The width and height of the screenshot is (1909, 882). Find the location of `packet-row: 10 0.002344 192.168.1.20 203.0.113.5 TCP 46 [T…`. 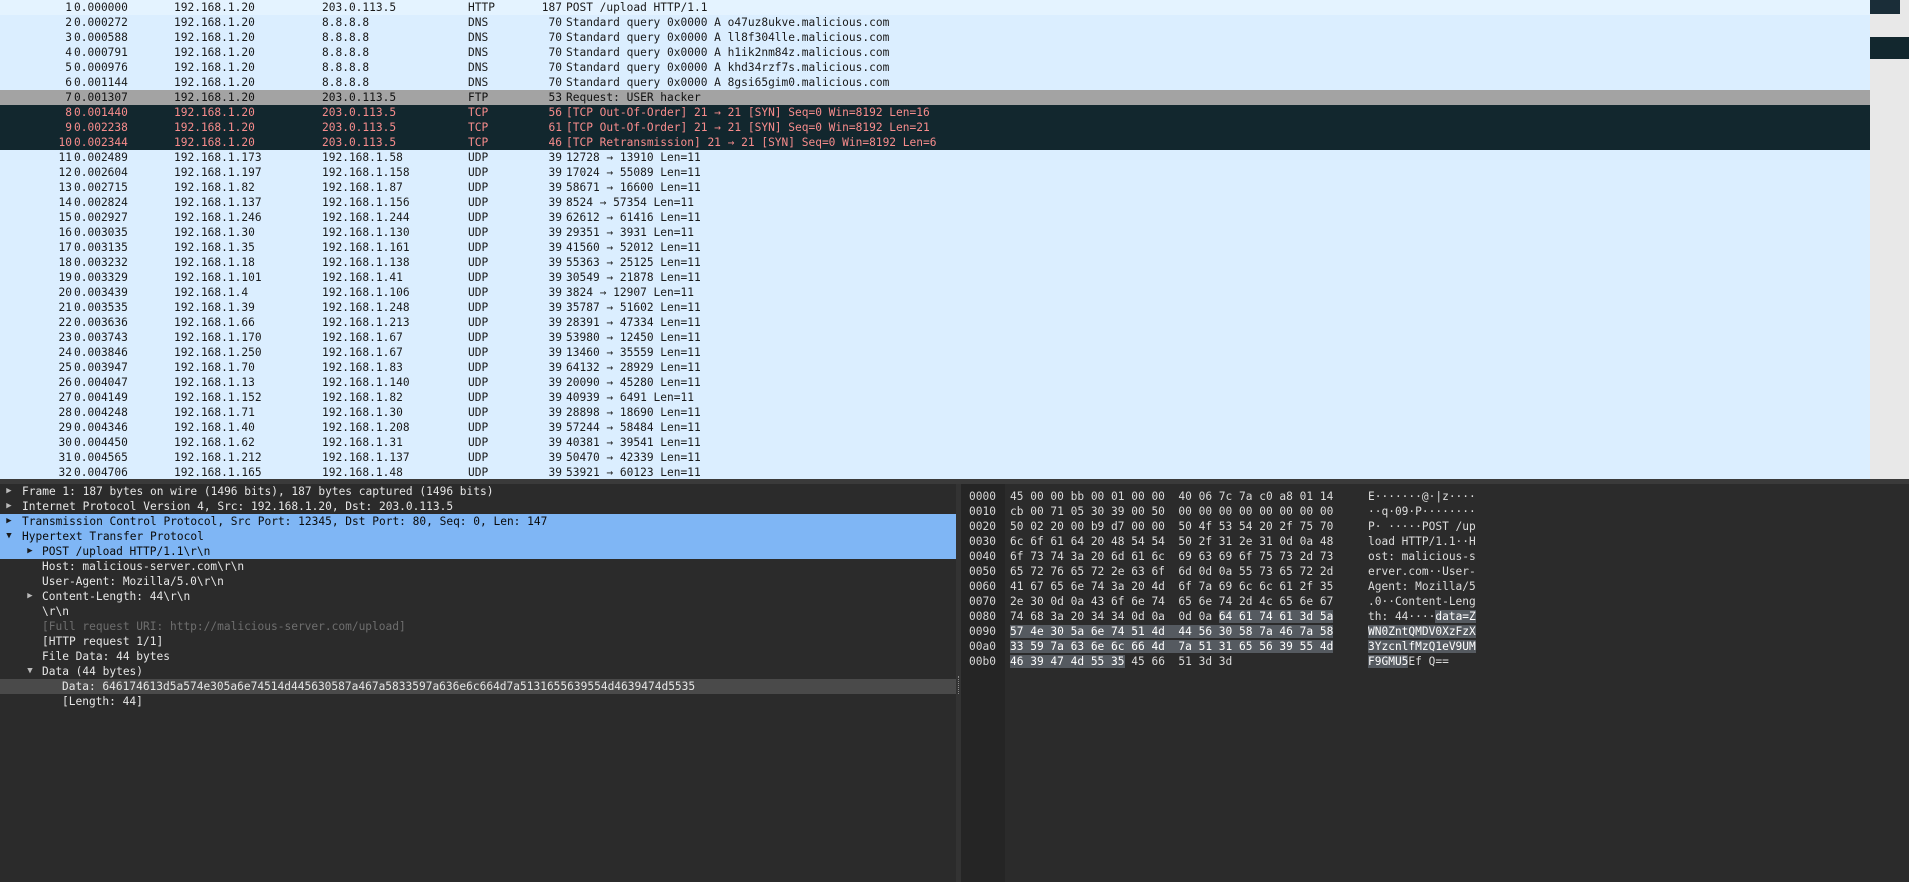

packet-row: 10 0.002344 192.168.1.20 203.0.113.5 TCP 46 [T… is located at coordinates (935, 142).